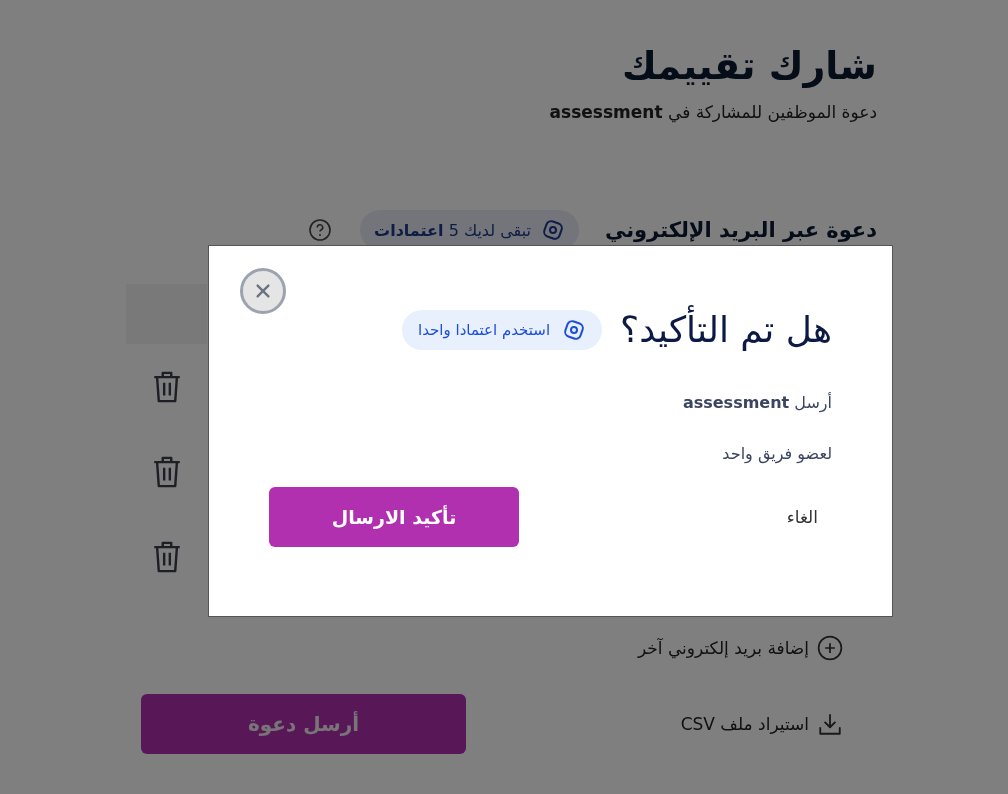 This screenshot has width=1008, height=794. I want to click on download-icon, so click(830, 724).